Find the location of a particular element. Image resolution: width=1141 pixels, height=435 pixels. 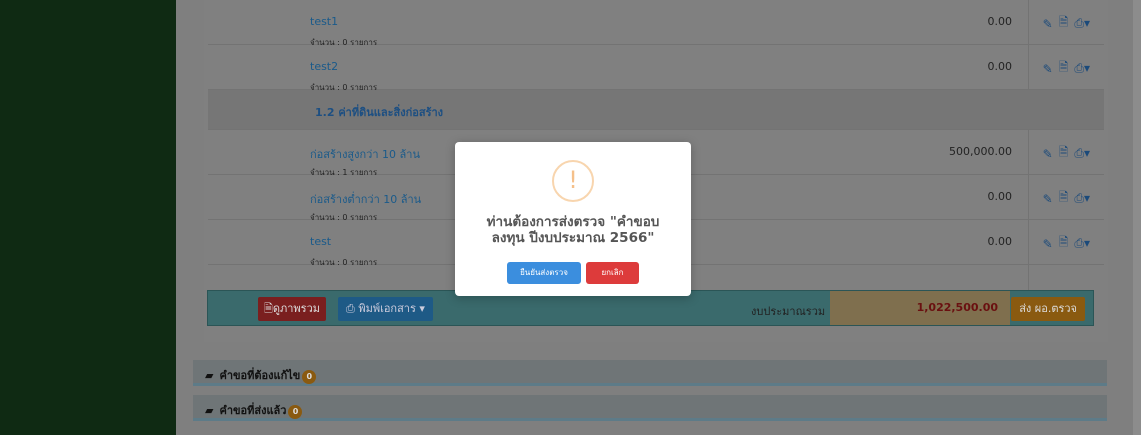

accordion-needs-revision: ▰ คำขอที่ต้องแก้ไข 0 is located at coordinates (650, 373).